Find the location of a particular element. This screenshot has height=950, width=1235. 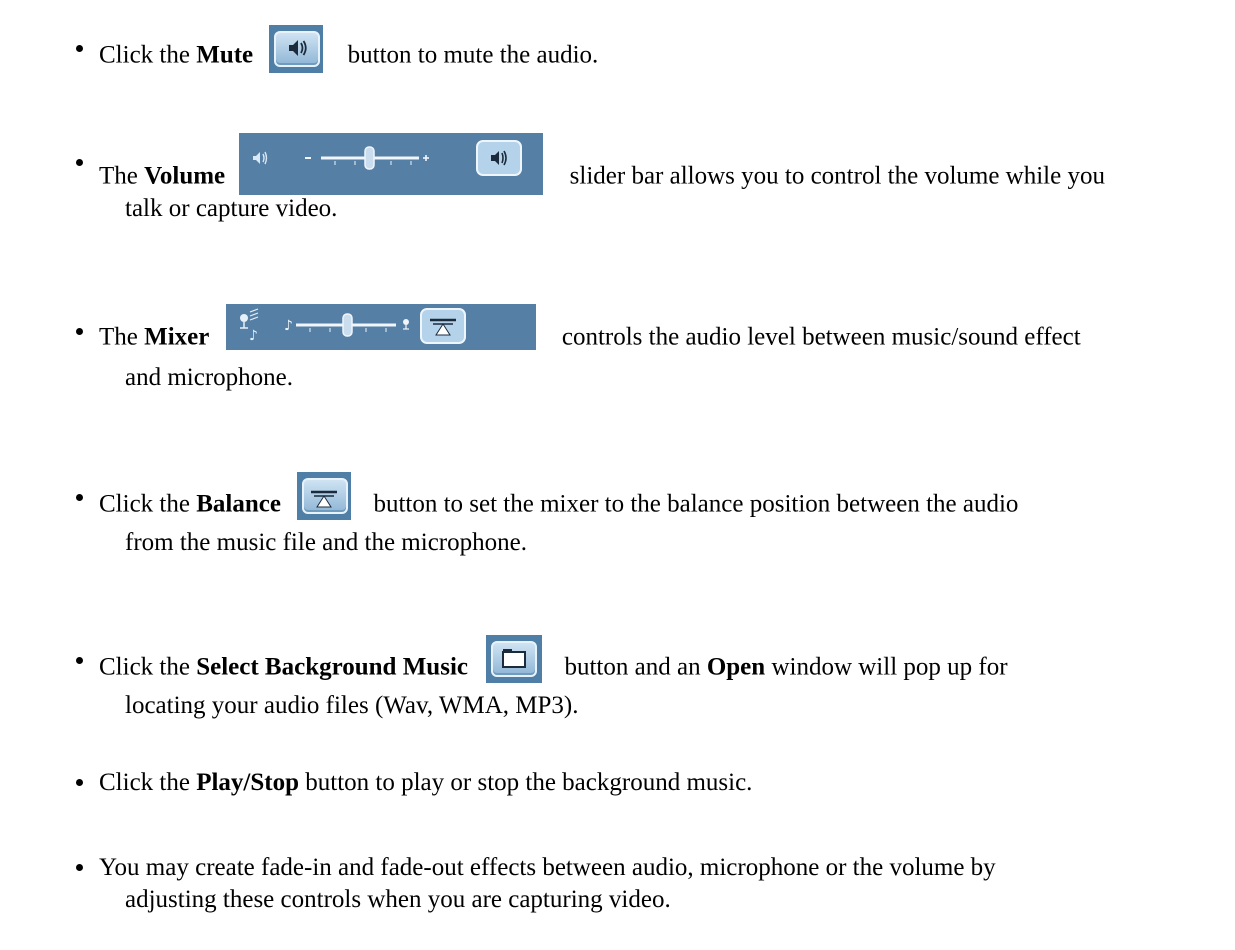

item-text-continuation: talk or capture video. is located at coordinates (231, 208).